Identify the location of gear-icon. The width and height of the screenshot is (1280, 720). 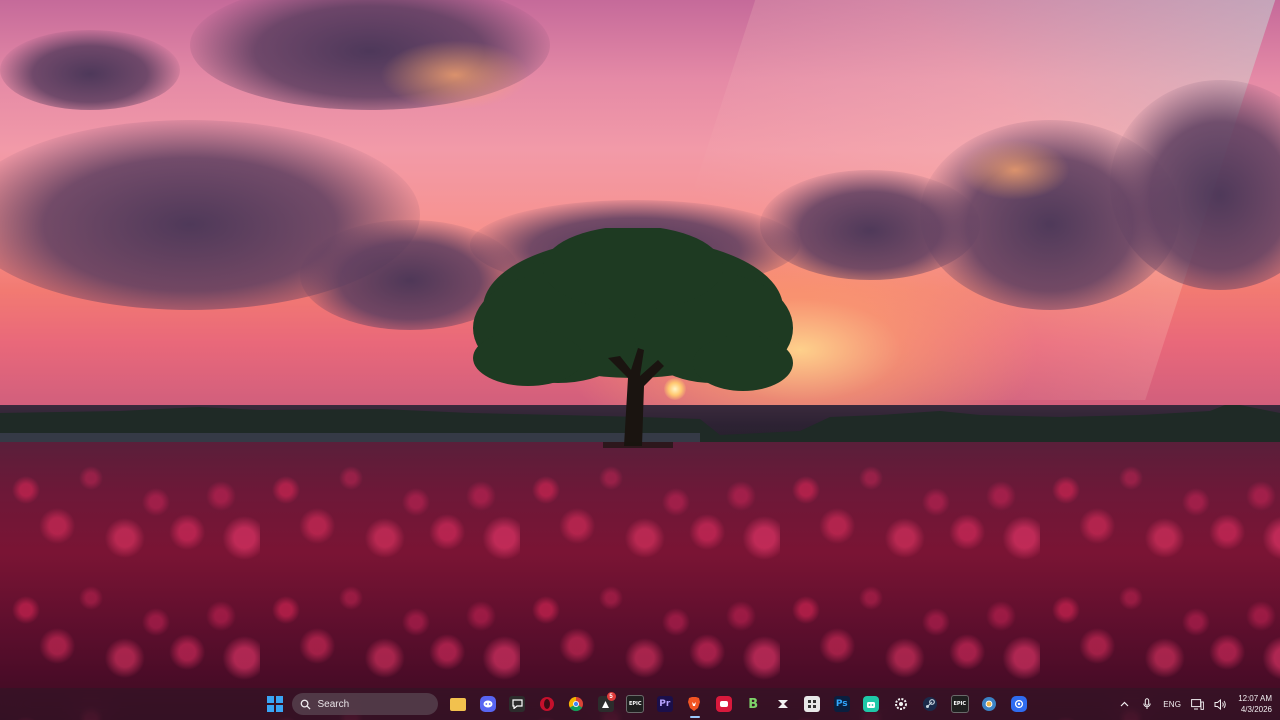
(901, 704).